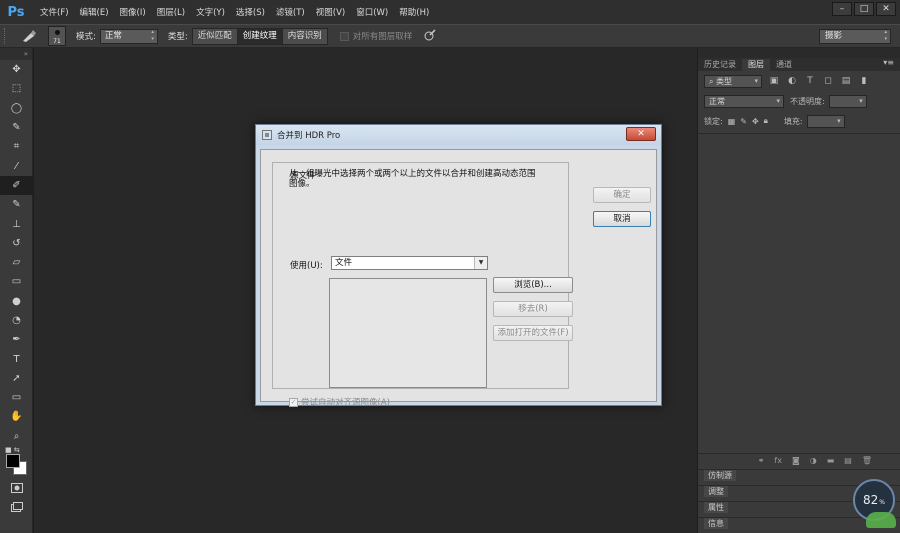 This screenshot has height=533, width=900. Describe the element at coordinates (799, 293) in the screenshot. I see `layers-list` at that location.